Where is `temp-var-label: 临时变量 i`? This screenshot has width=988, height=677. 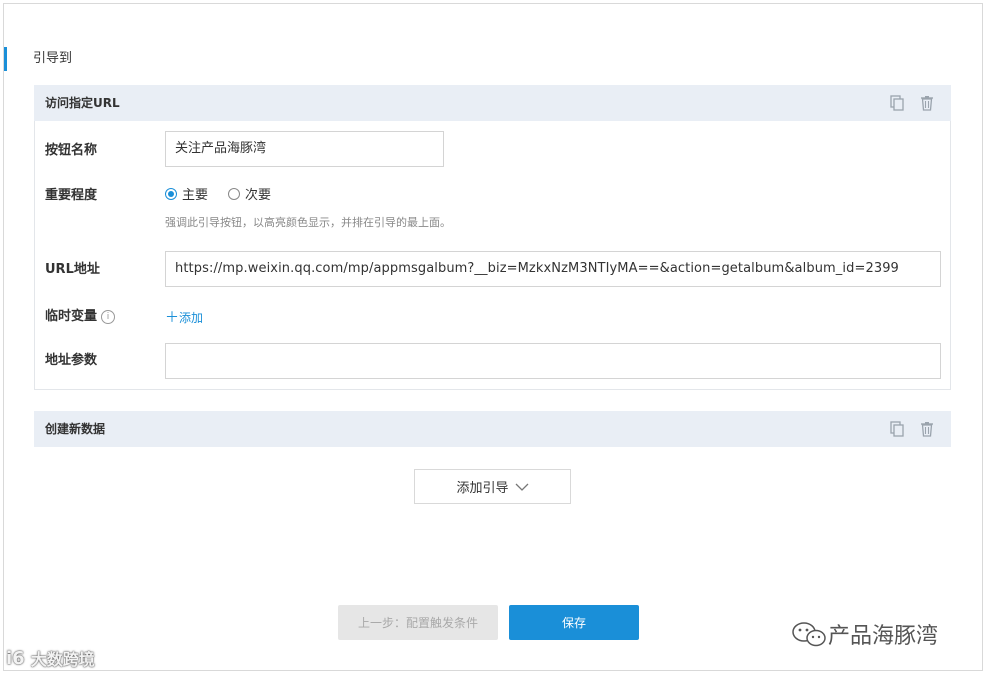
temp-var-label: 临时变量 i is located at coordinates (80, 314).